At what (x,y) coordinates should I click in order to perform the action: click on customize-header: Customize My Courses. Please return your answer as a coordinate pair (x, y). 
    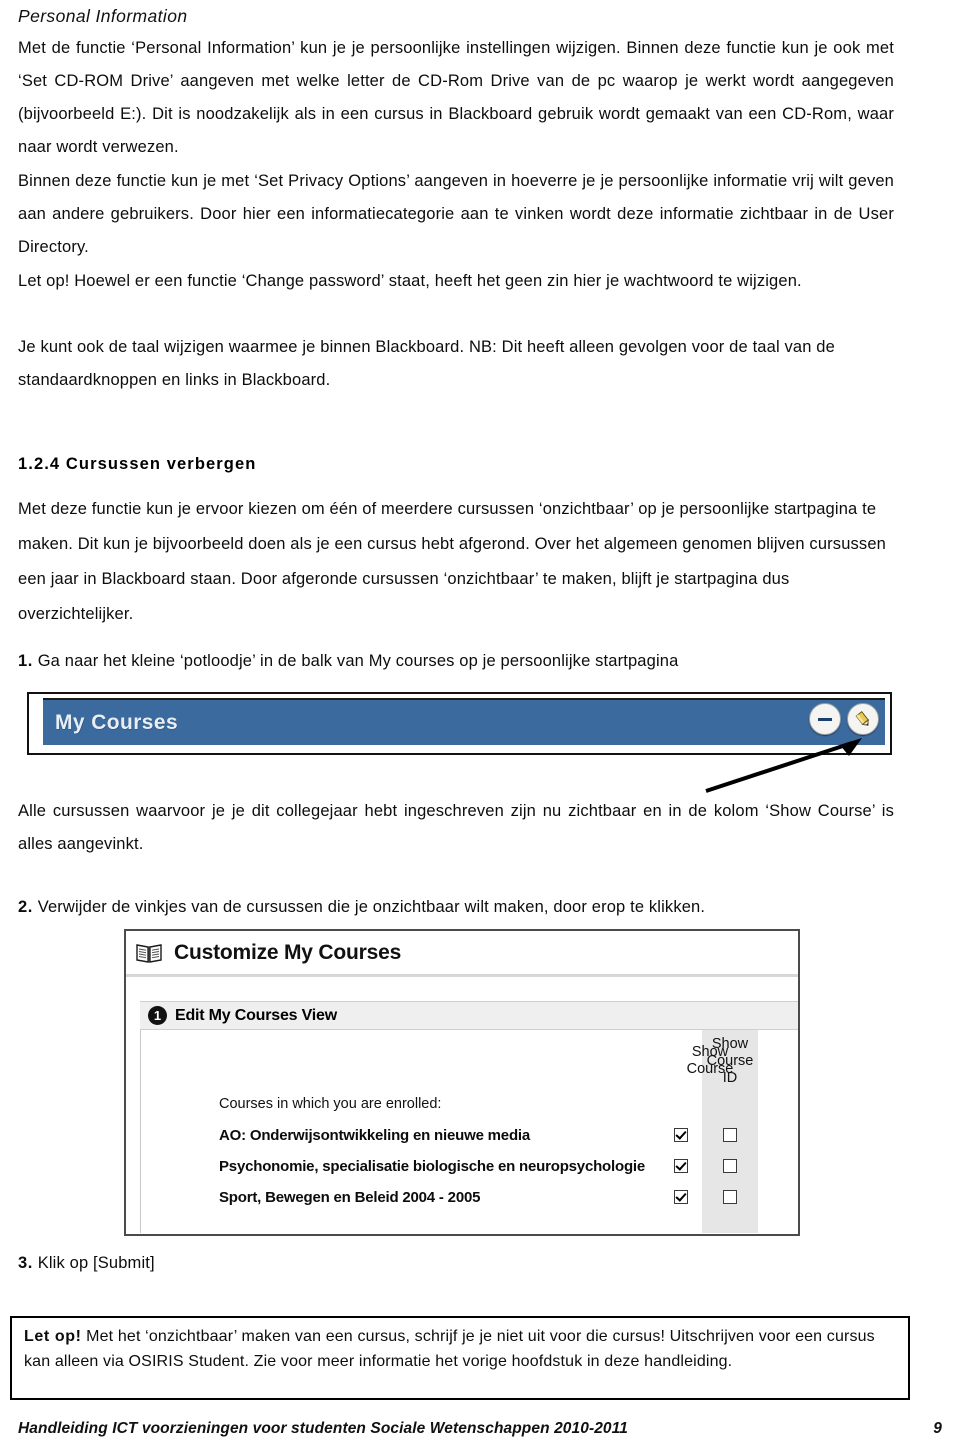
    Looking at the image, I should click on (462, 954).